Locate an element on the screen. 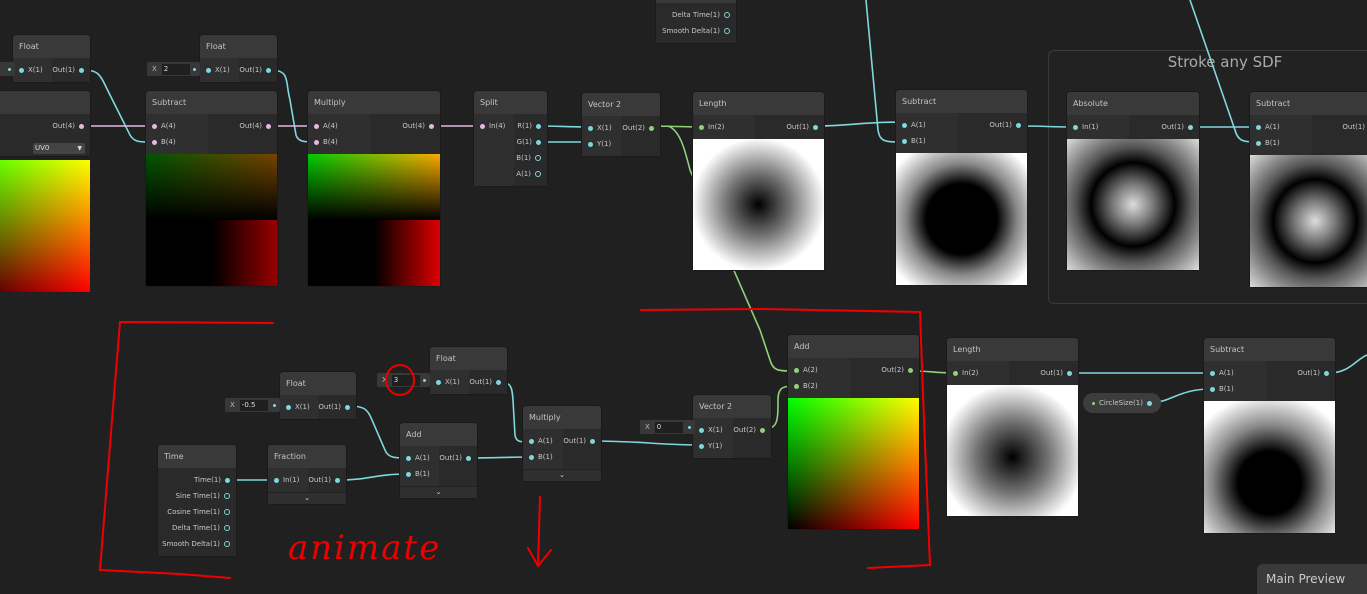  node-title: Fraction is located at coordinates (307, 456).